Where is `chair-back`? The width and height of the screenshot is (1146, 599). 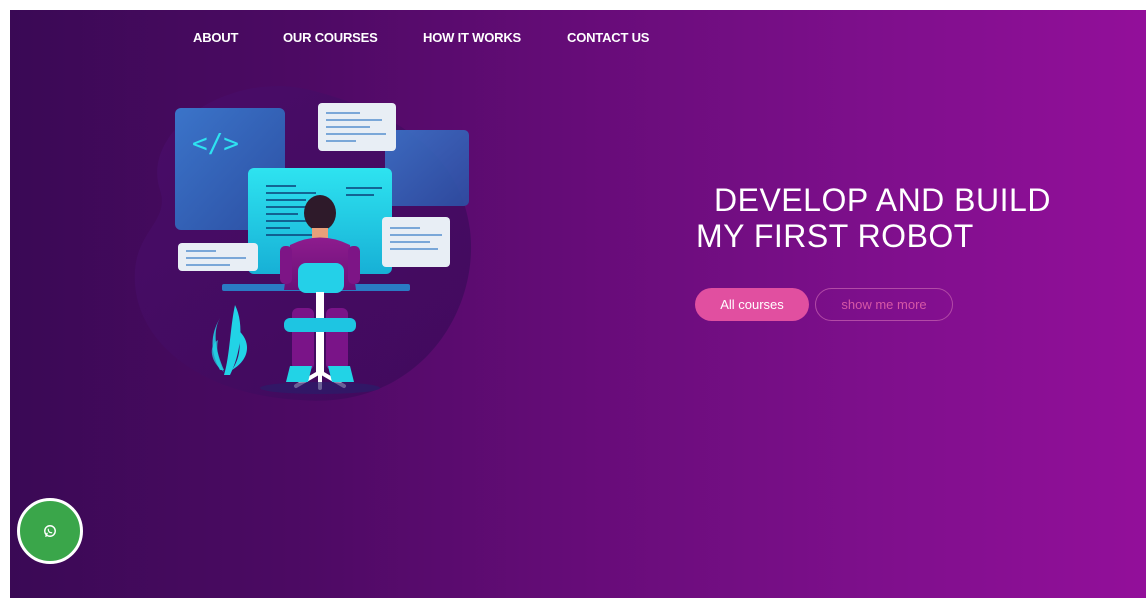 chair-back is located at coordinates (321, 278).